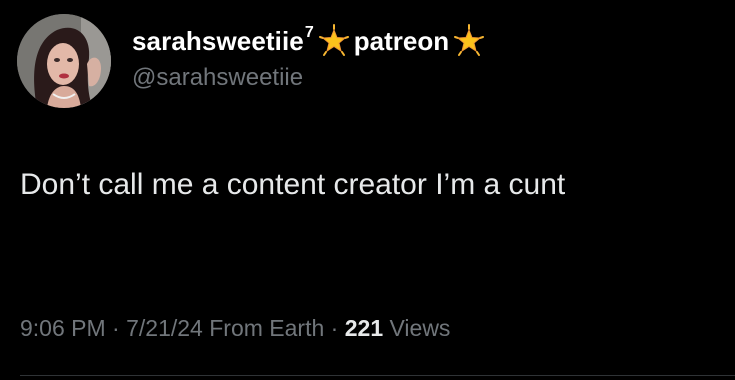 This screenshot has width=735, height=380. I want to click on display-name: sarahsweetiie, so click(218, 41).